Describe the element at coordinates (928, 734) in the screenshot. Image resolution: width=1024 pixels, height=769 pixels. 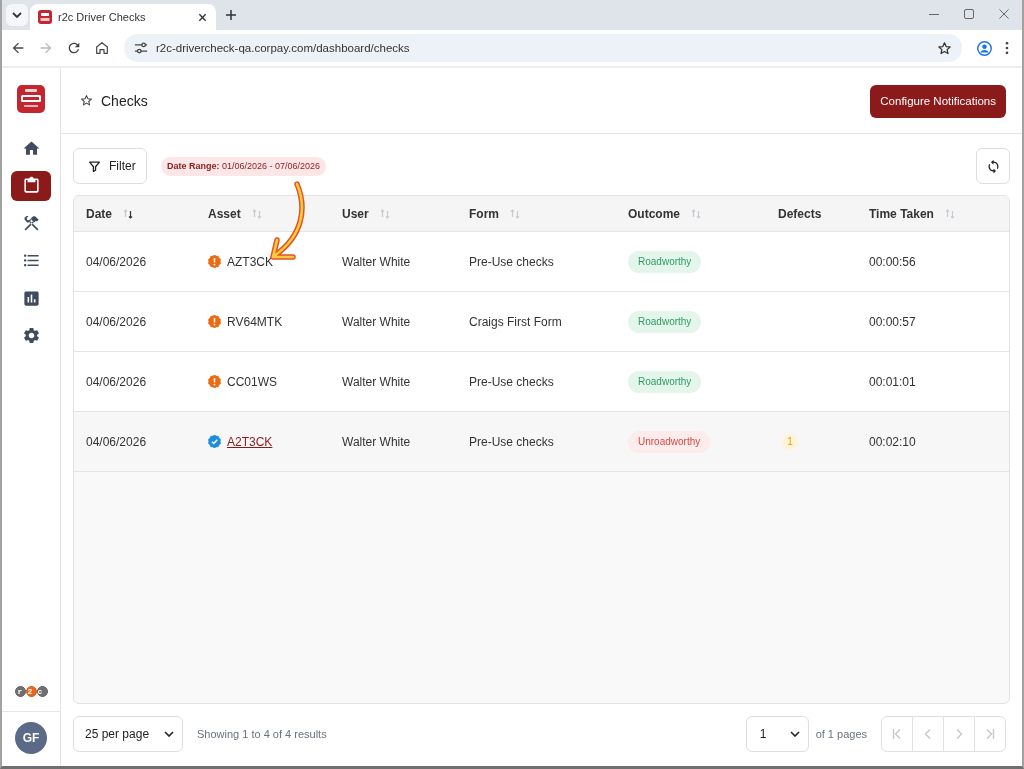
I see `chevron-left-icon` at that location.